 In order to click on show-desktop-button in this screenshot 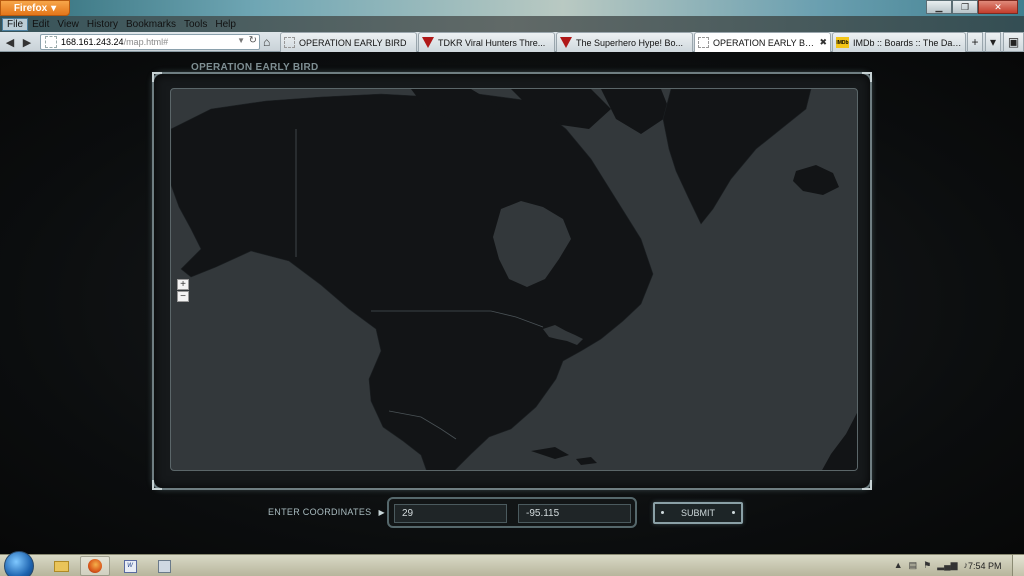, I will do `click(1018, 565)`.